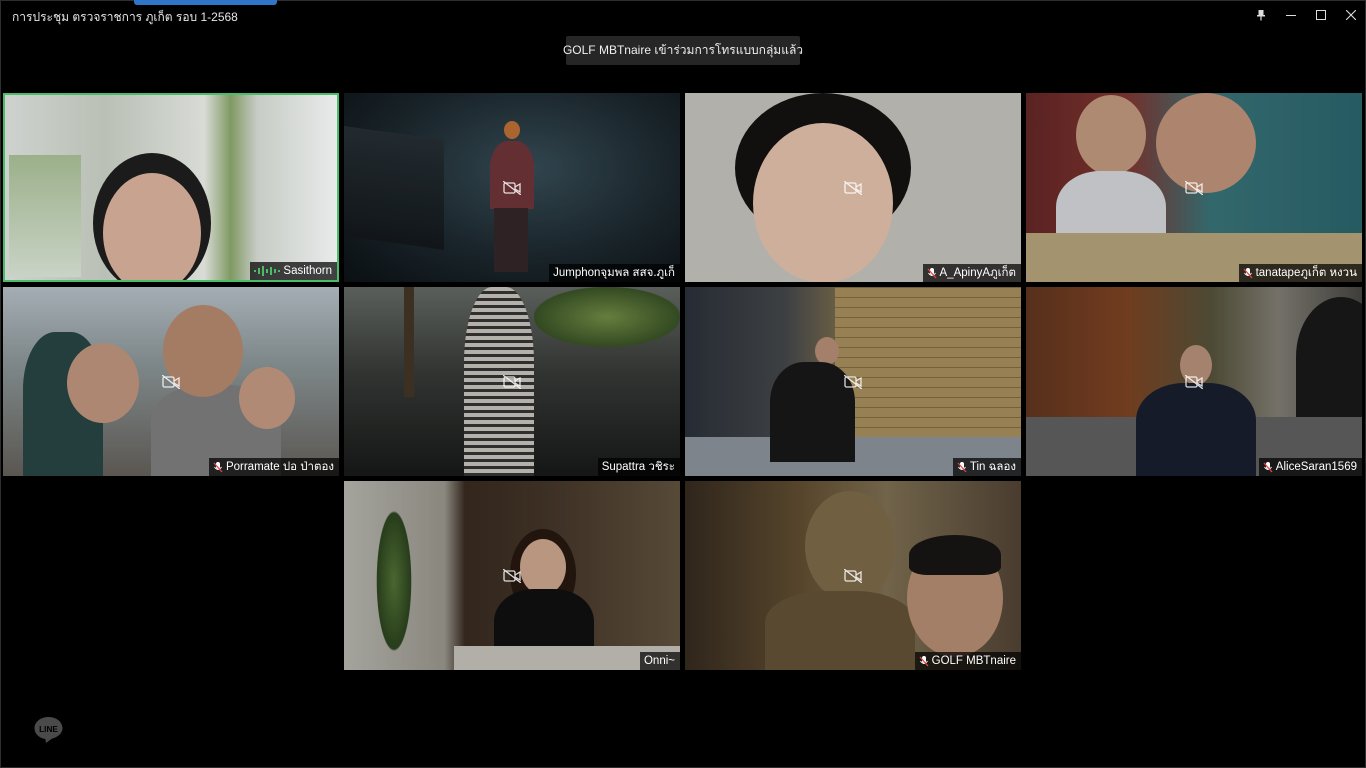 Image resolution: width=1366 pixels, height=768 pixels. What do you see at coordinates (45, 216) in the screenshot?
I see `background-shelf` at bounding box center [45, 216].